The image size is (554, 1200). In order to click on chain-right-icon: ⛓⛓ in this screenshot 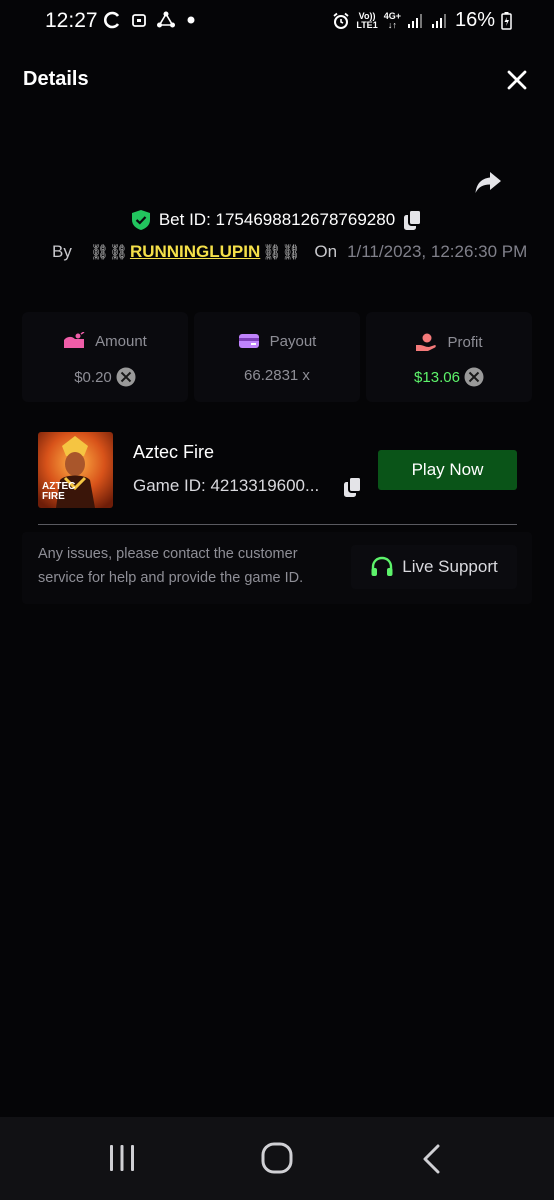, I will do `click(281, 252)`.